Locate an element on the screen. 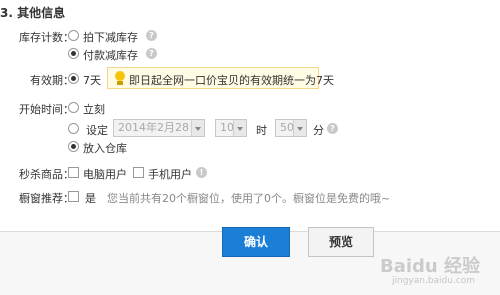 Image resolution: width=500 pixels, height=295 pixels. validity-7days-label: 7天 is located at coordinates (92, 80).